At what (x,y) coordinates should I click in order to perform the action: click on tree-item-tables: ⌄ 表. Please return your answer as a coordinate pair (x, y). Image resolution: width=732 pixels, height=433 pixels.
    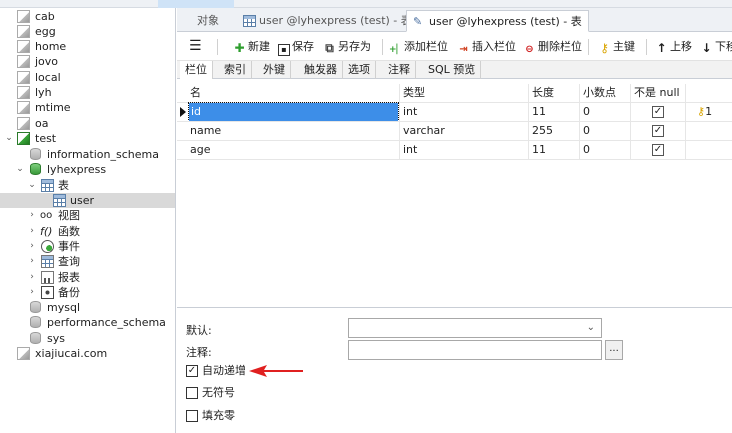
    Looking at the image, I should click on (87, 185).